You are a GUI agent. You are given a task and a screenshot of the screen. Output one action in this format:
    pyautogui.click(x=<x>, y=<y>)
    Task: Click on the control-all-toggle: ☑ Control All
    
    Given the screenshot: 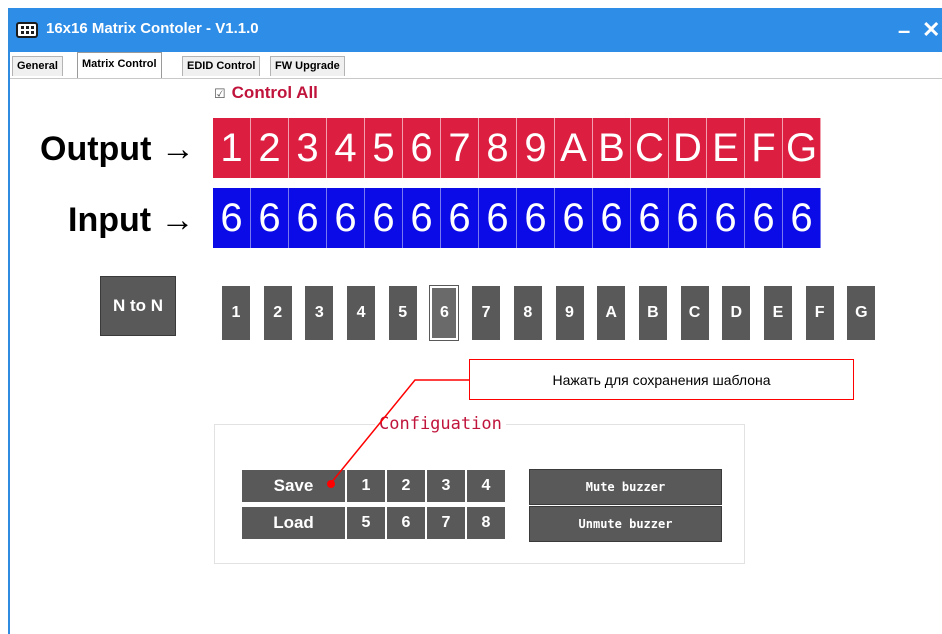 What is the action you would take?
    pyautogui.click(x=266, y=93)
    